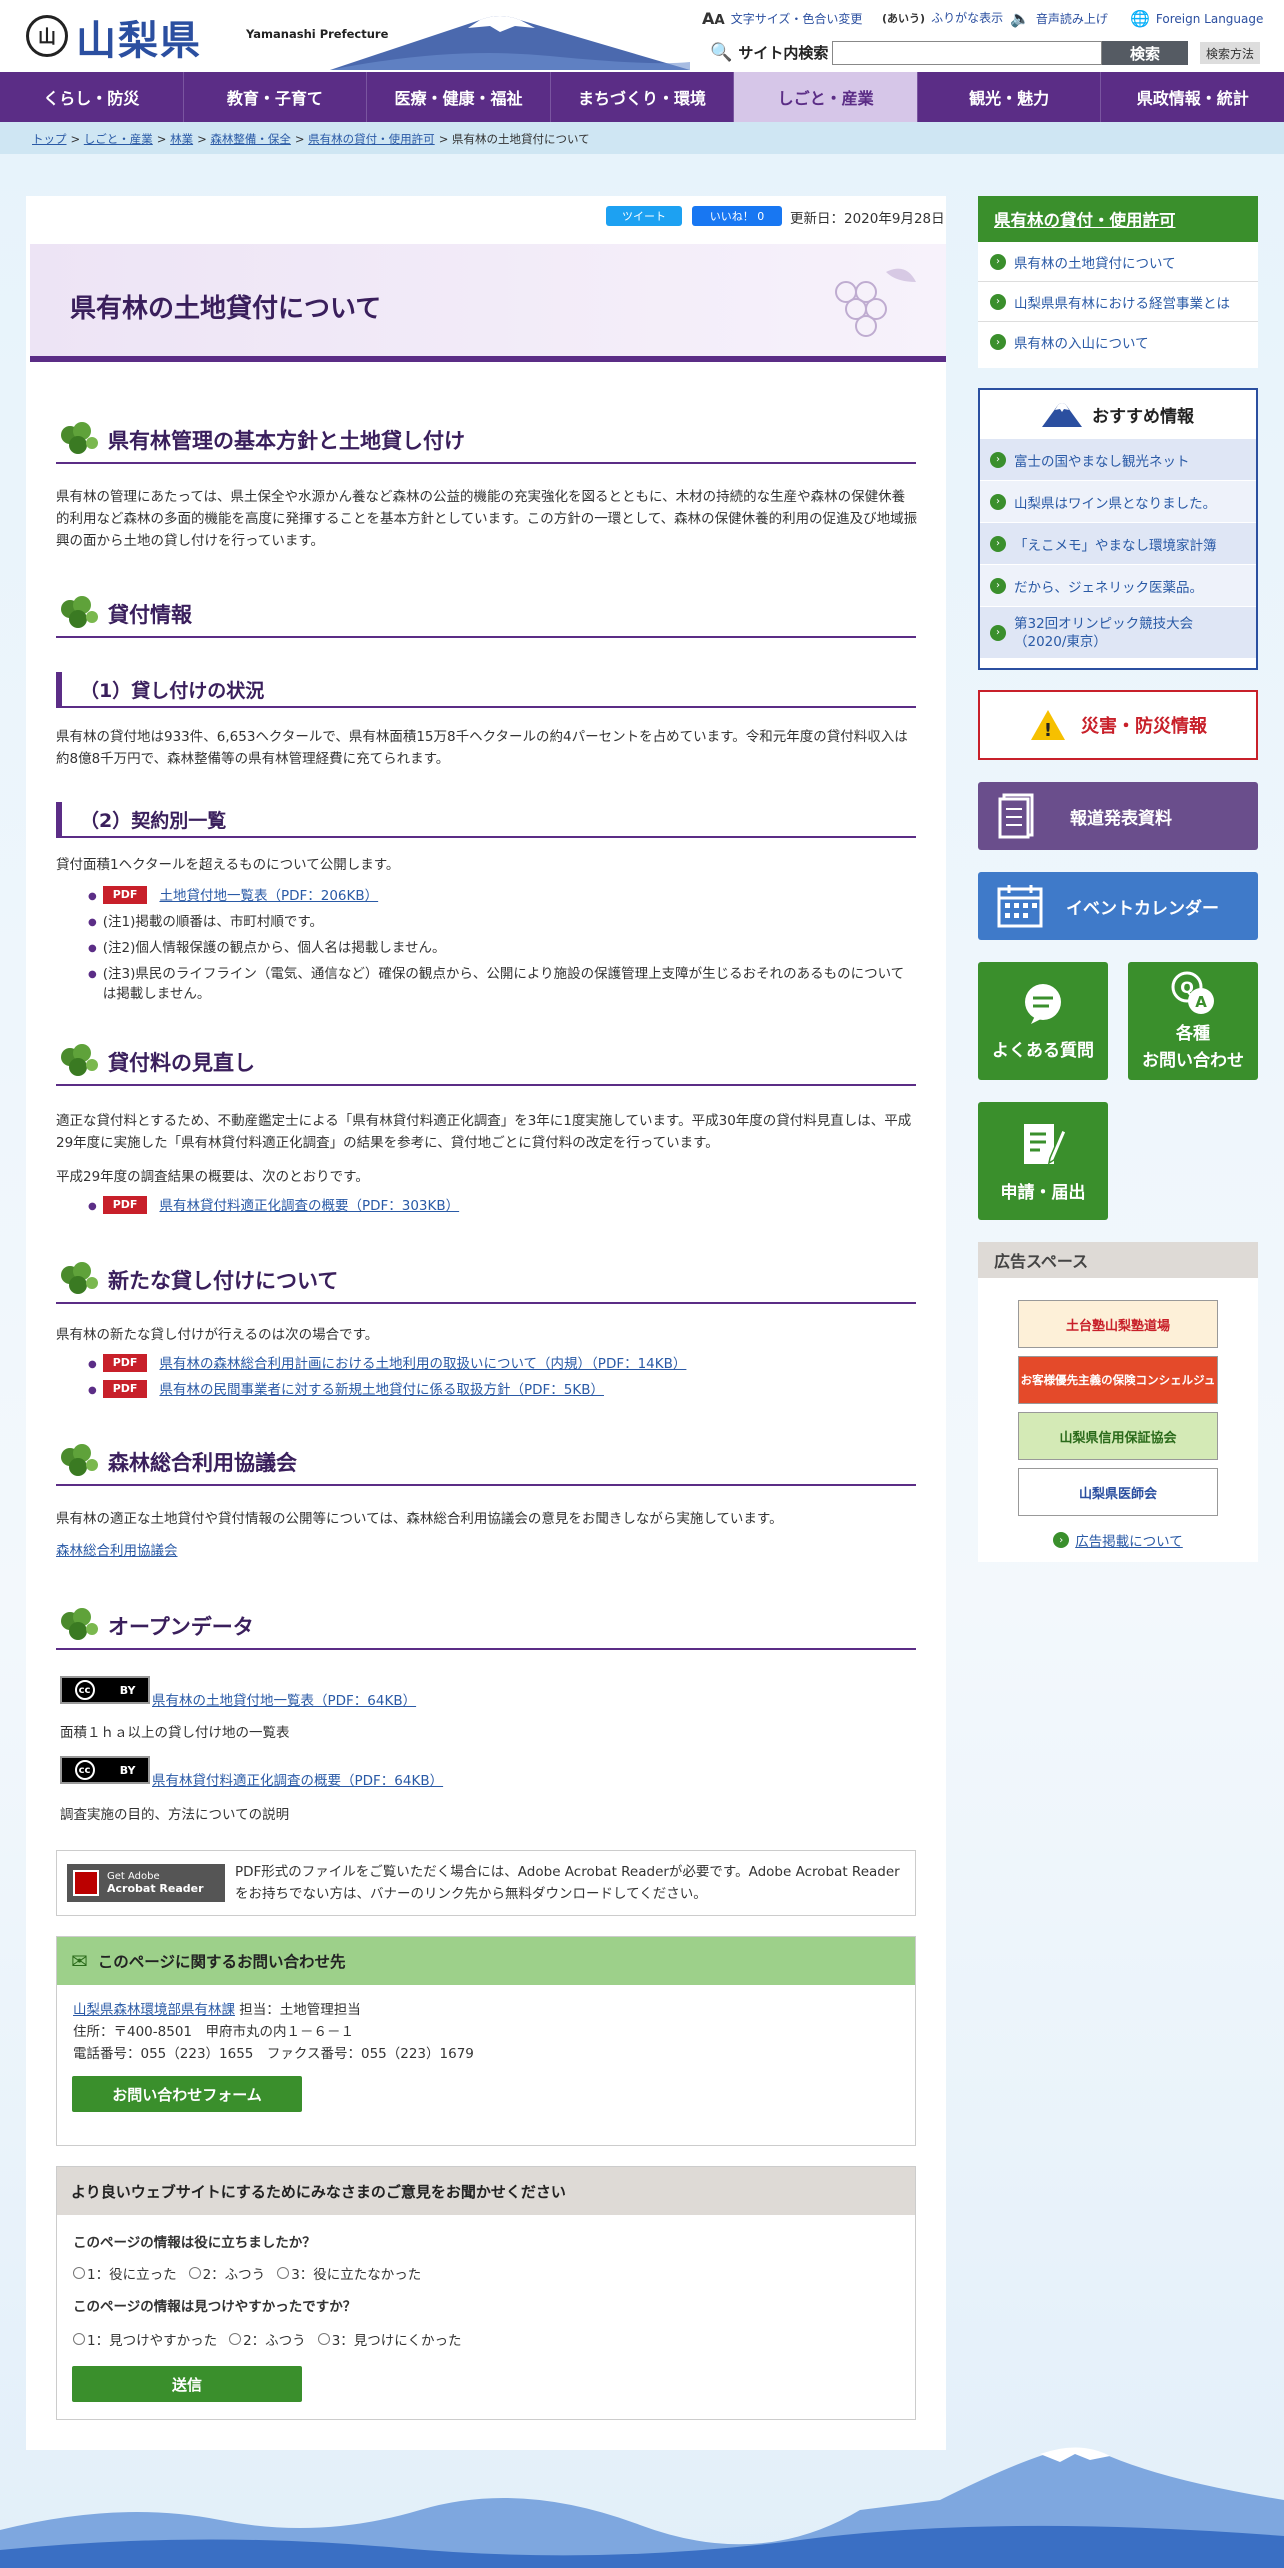 The height and width of the screenshot is (2568, 1284). What do you see at coordinates (1043, 1161) in the screenshot?
I see `application-button: 申請・届出` at bounding box center [1043, 1161].